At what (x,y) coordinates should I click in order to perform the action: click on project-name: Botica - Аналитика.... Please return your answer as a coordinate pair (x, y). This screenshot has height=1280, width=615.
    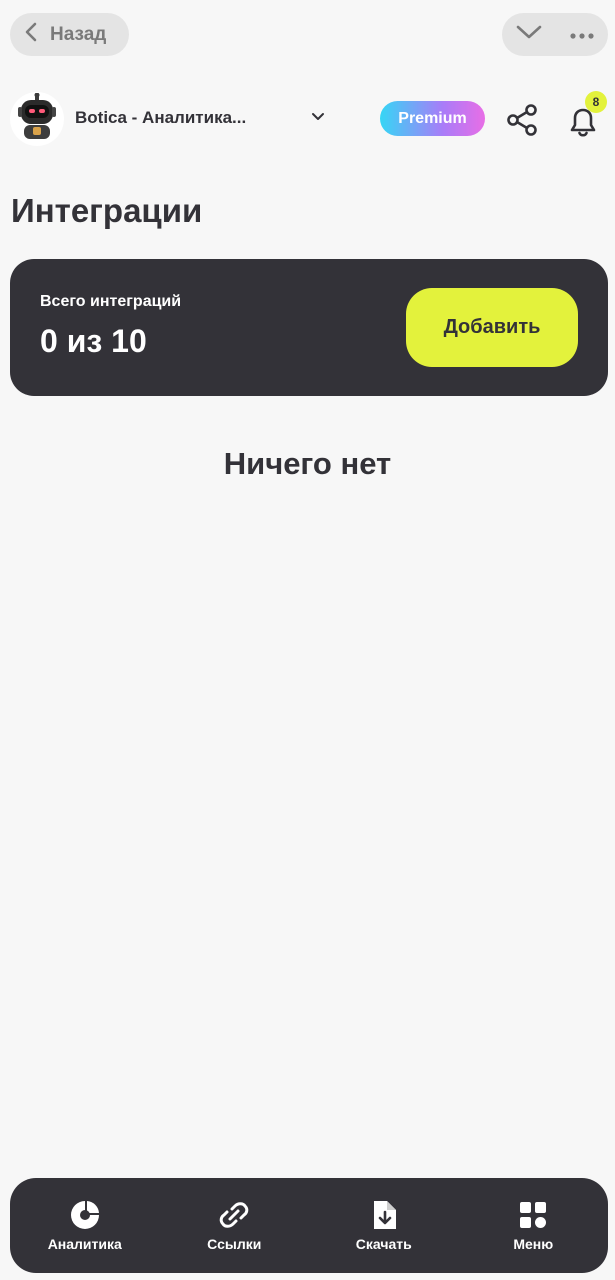
    Looking at the image, I should click on (160, 118).